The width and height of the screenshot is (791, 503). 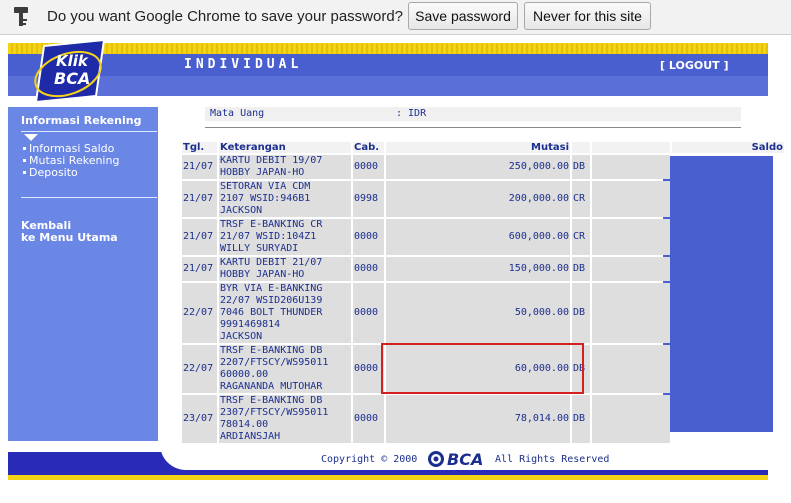 I want to click on header-yellow-stripe, so click(x=388, y=48).